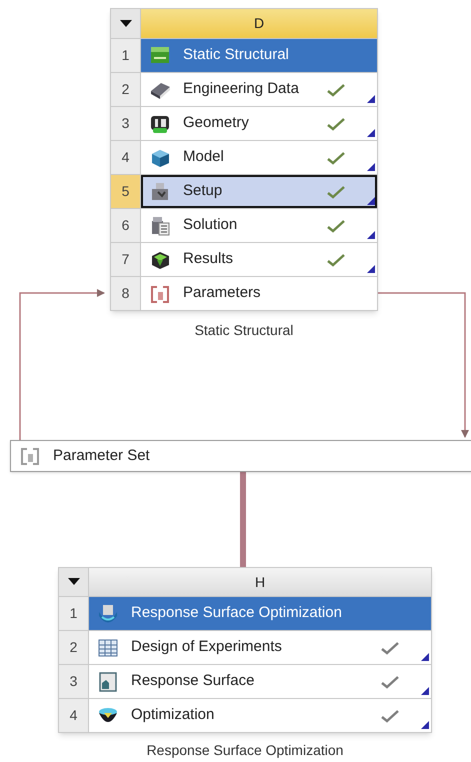 The image size is (471, 762). I want to click on cell-label: Optimization, so click(173, 715).